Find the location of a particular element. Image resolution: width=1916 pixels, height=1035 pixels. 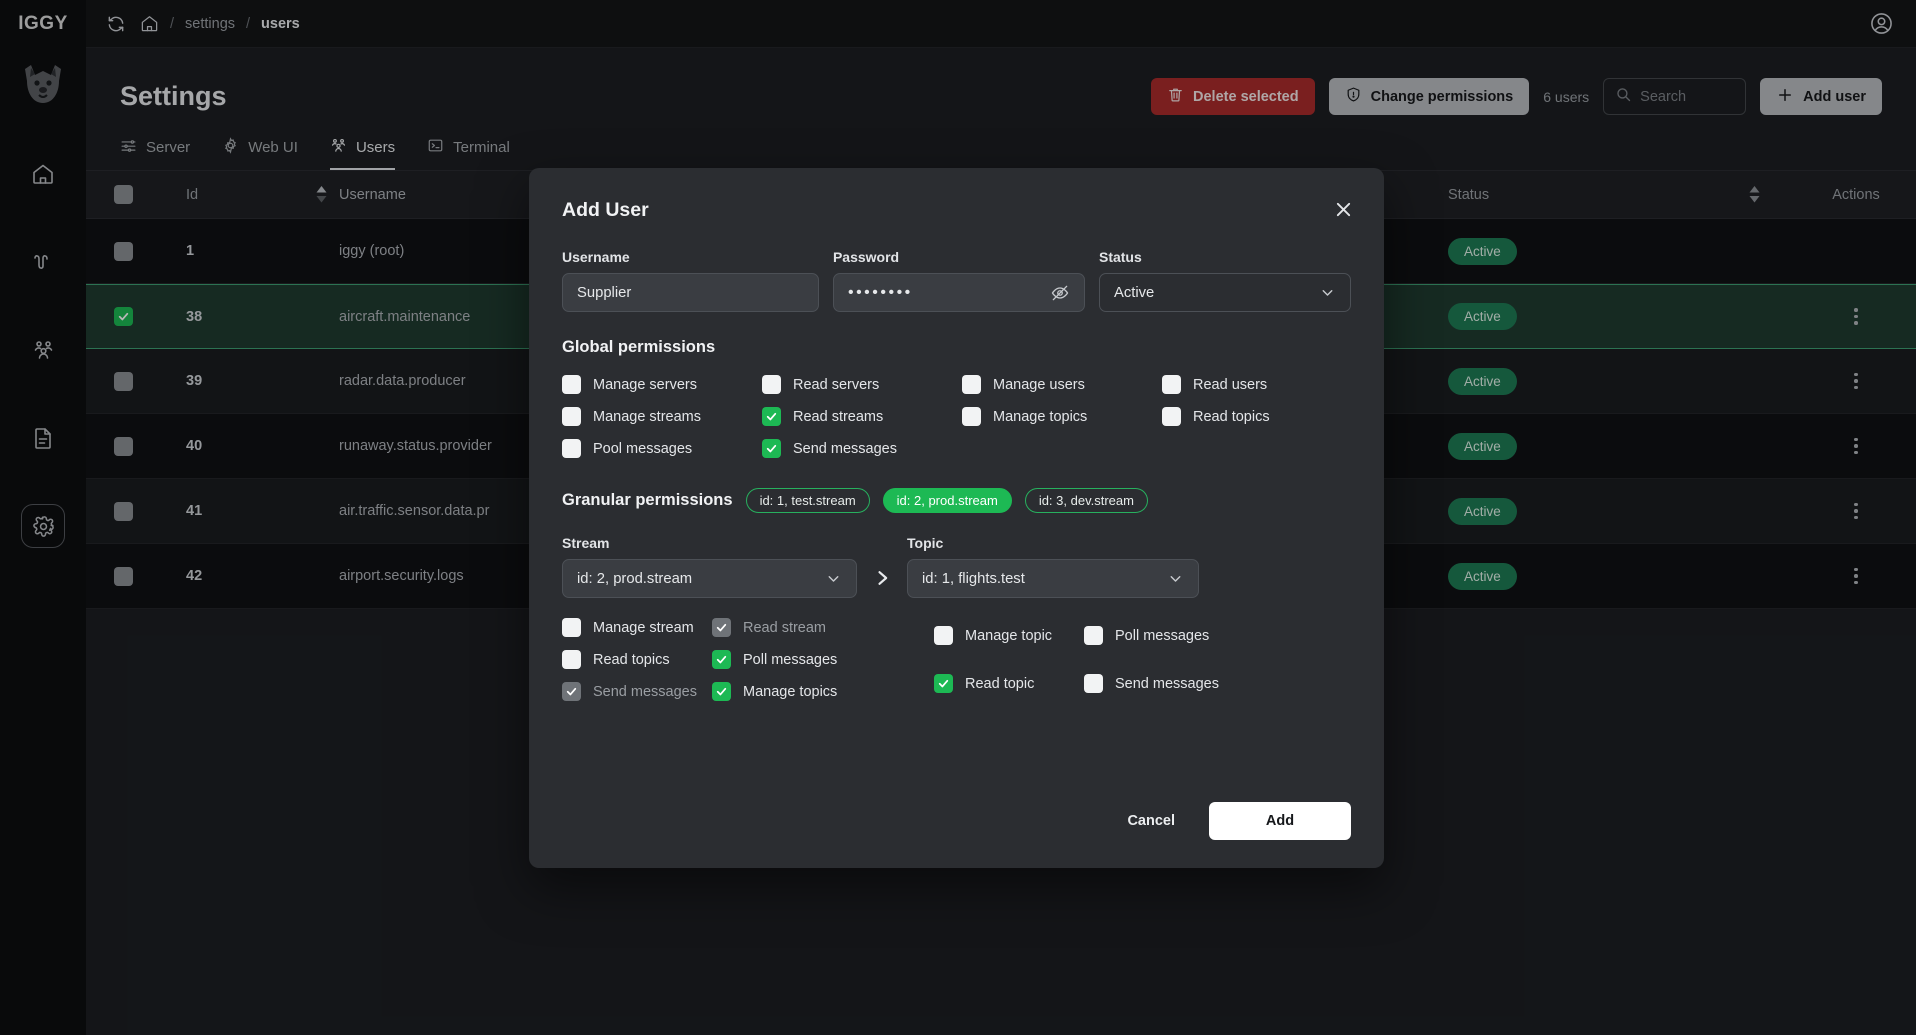

status-label: Status is located at coordinates (1120, 257).